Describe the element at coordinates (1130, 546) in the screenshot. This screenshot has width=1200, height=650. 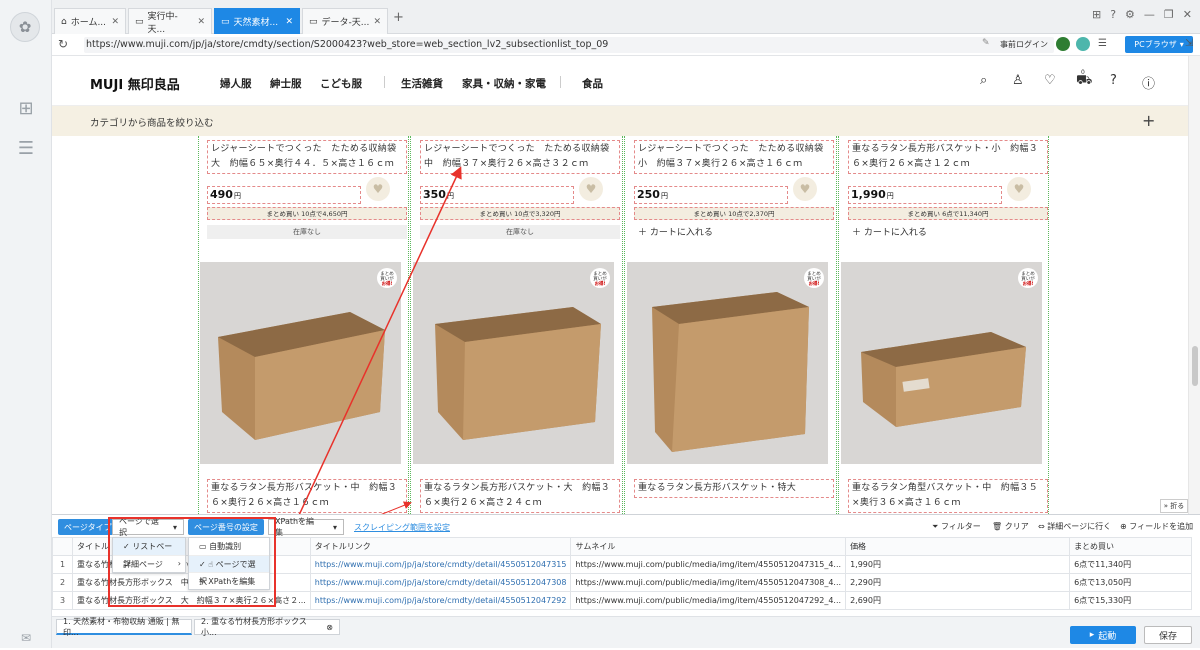
I see `header-cell: まとめ買い` at that location.